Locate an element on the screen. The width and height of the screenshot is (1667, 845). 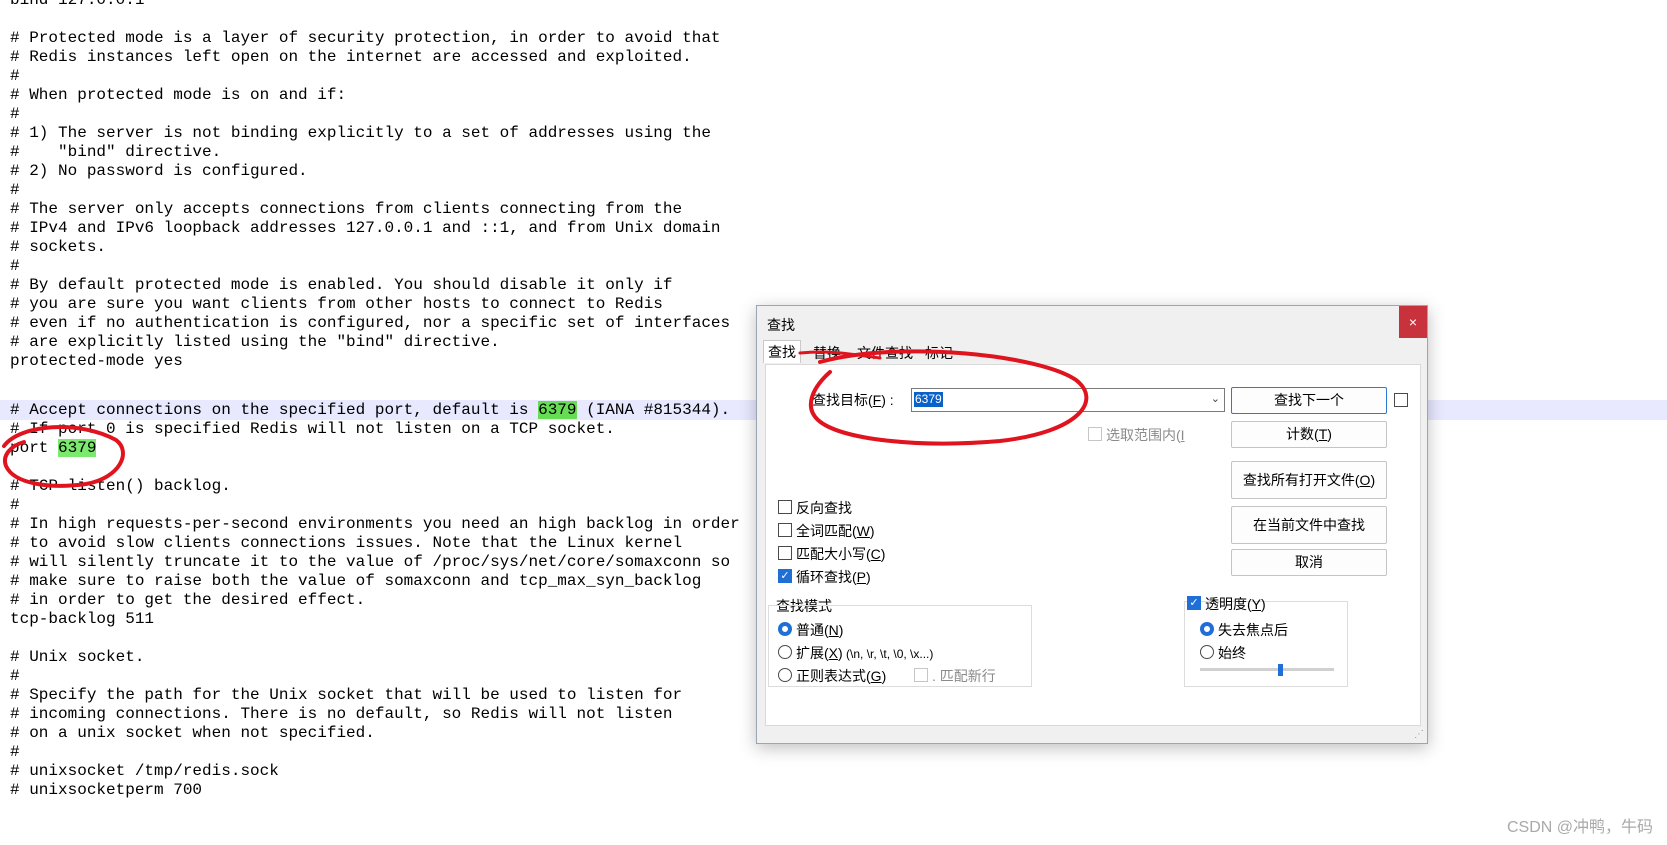
match-case-label: 匹配大小写(C) is located at coordinates (841, 554).